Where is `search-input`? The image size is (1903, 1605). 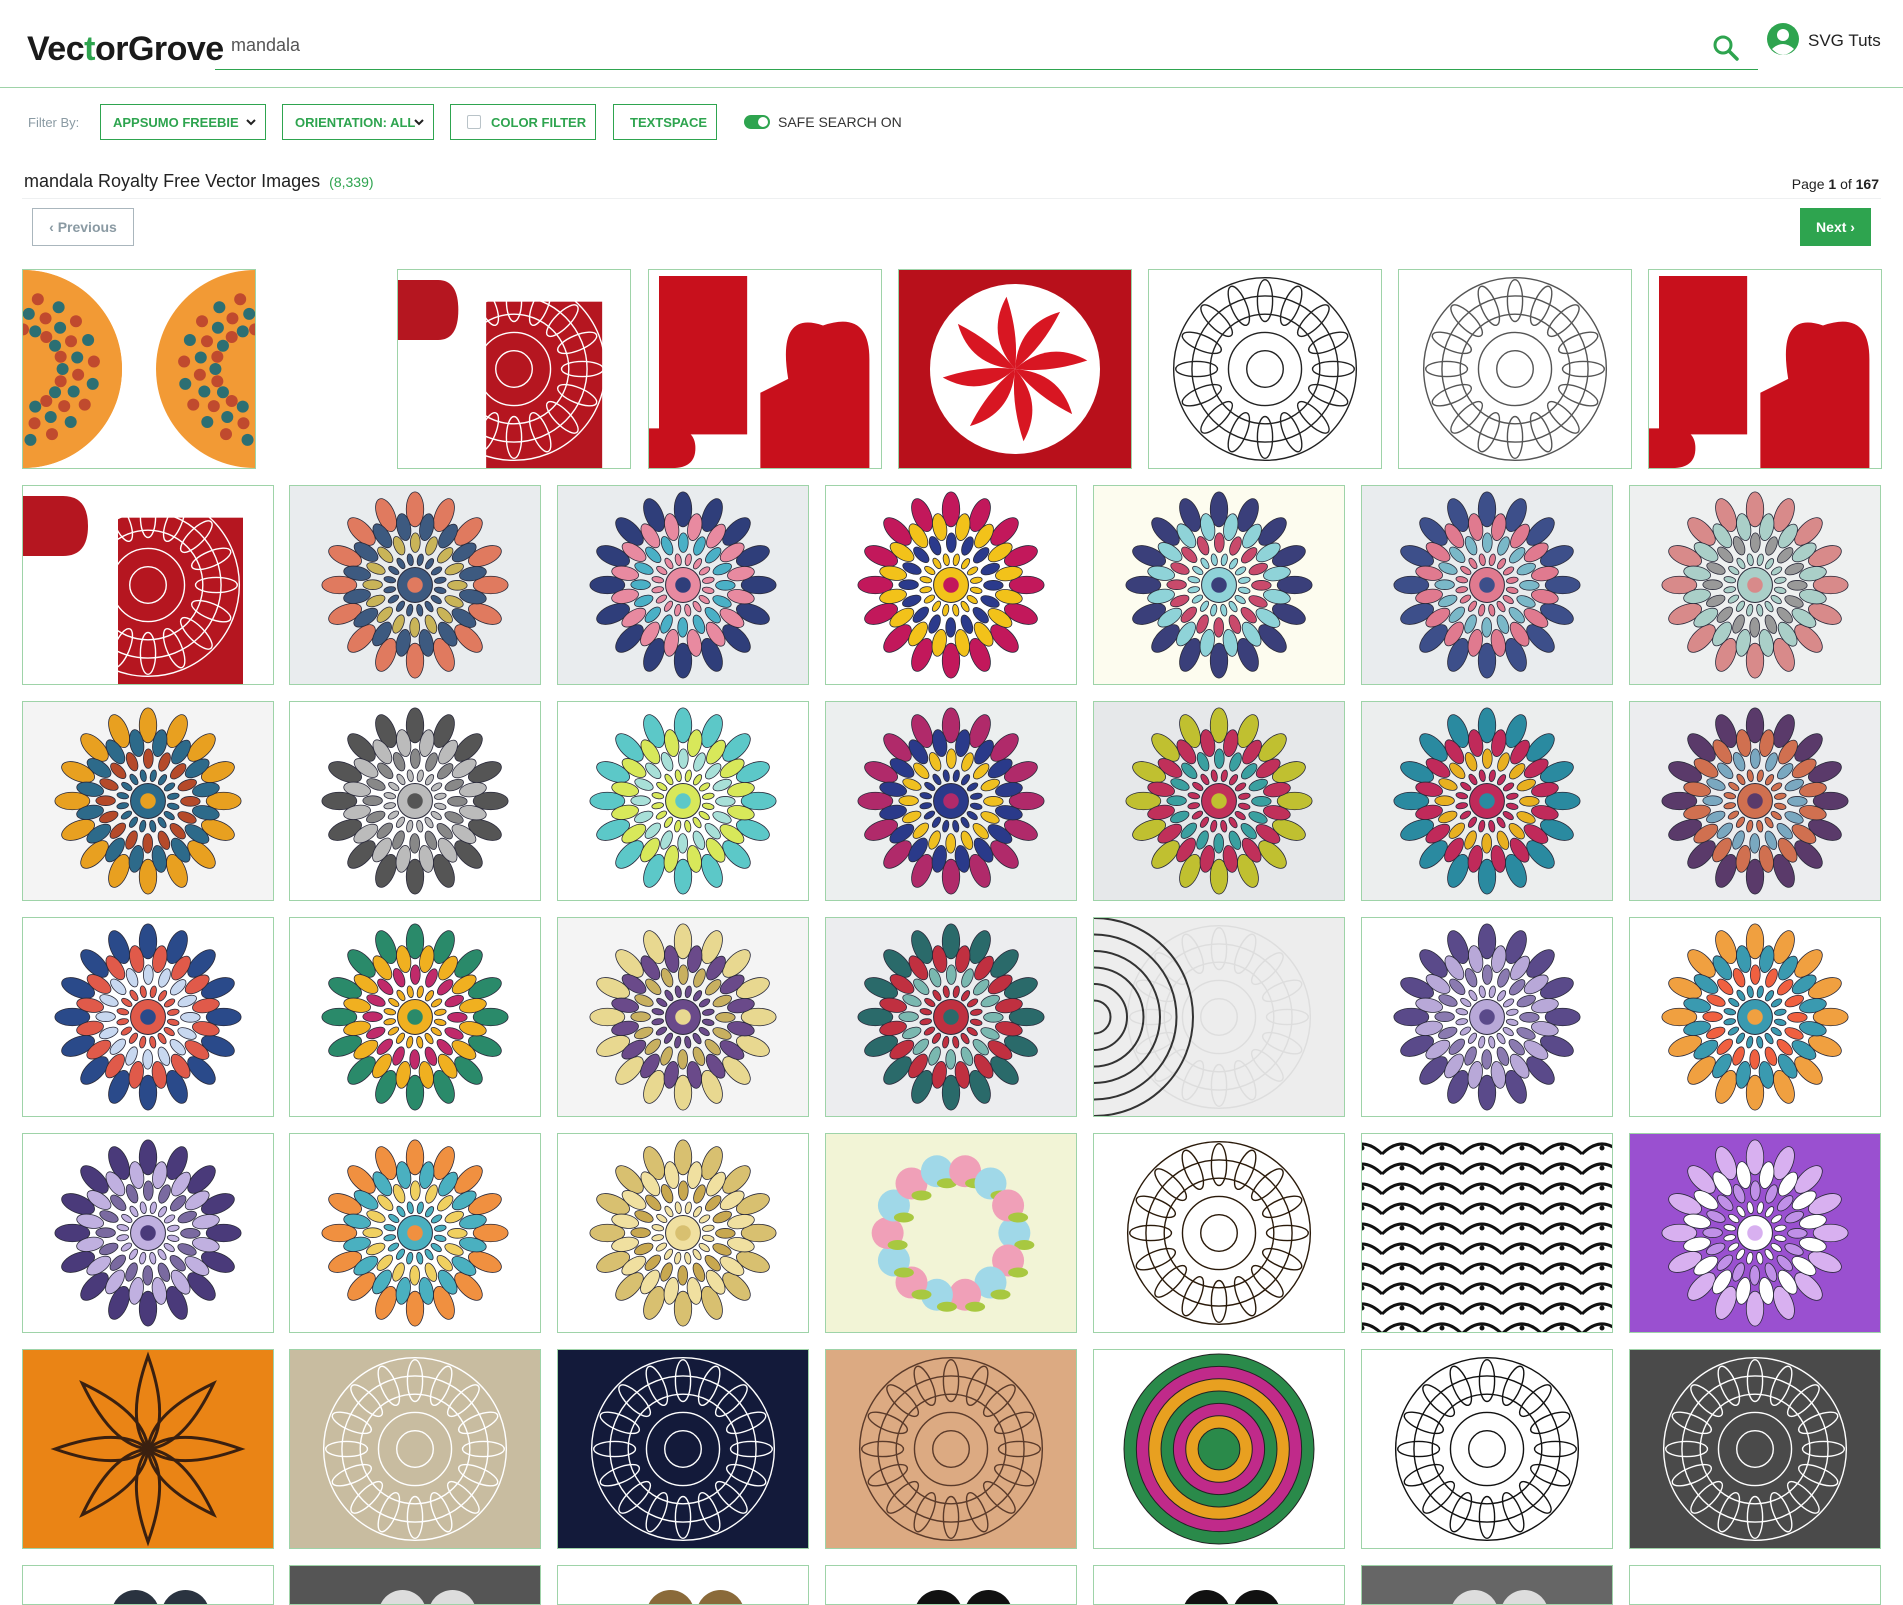
search-input is located at coordinates (955, 45).